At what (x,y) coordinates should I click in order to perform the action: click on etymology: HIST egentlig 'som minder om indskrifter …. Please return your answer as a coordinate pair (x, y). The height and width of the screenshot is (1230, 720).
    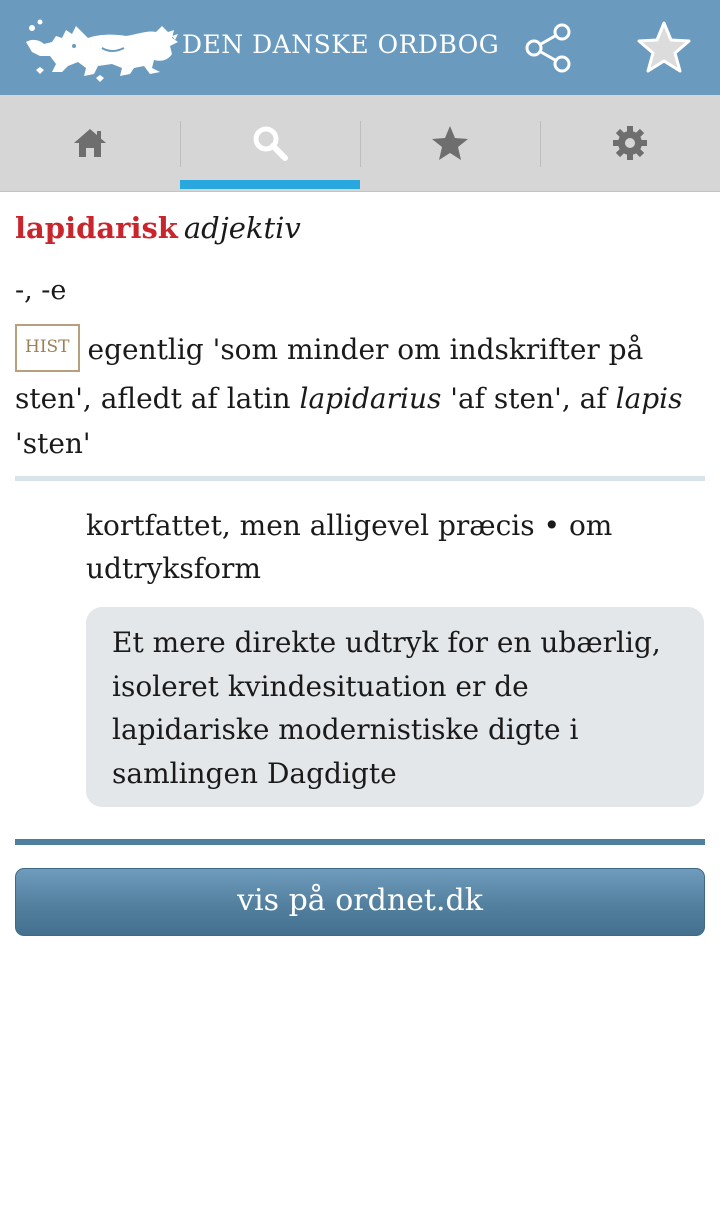
    Looking at the image, I should click on (360, 394).